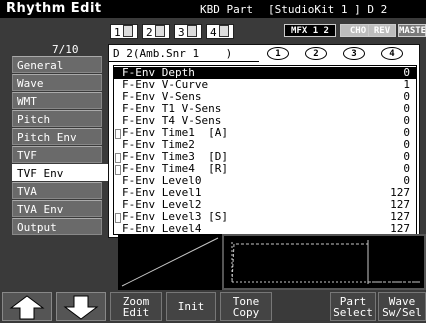 Image resolution: width=426 pixels, height=323 pixels. I want to click on tab-tva-env: TVA Env, so click(57, 208).